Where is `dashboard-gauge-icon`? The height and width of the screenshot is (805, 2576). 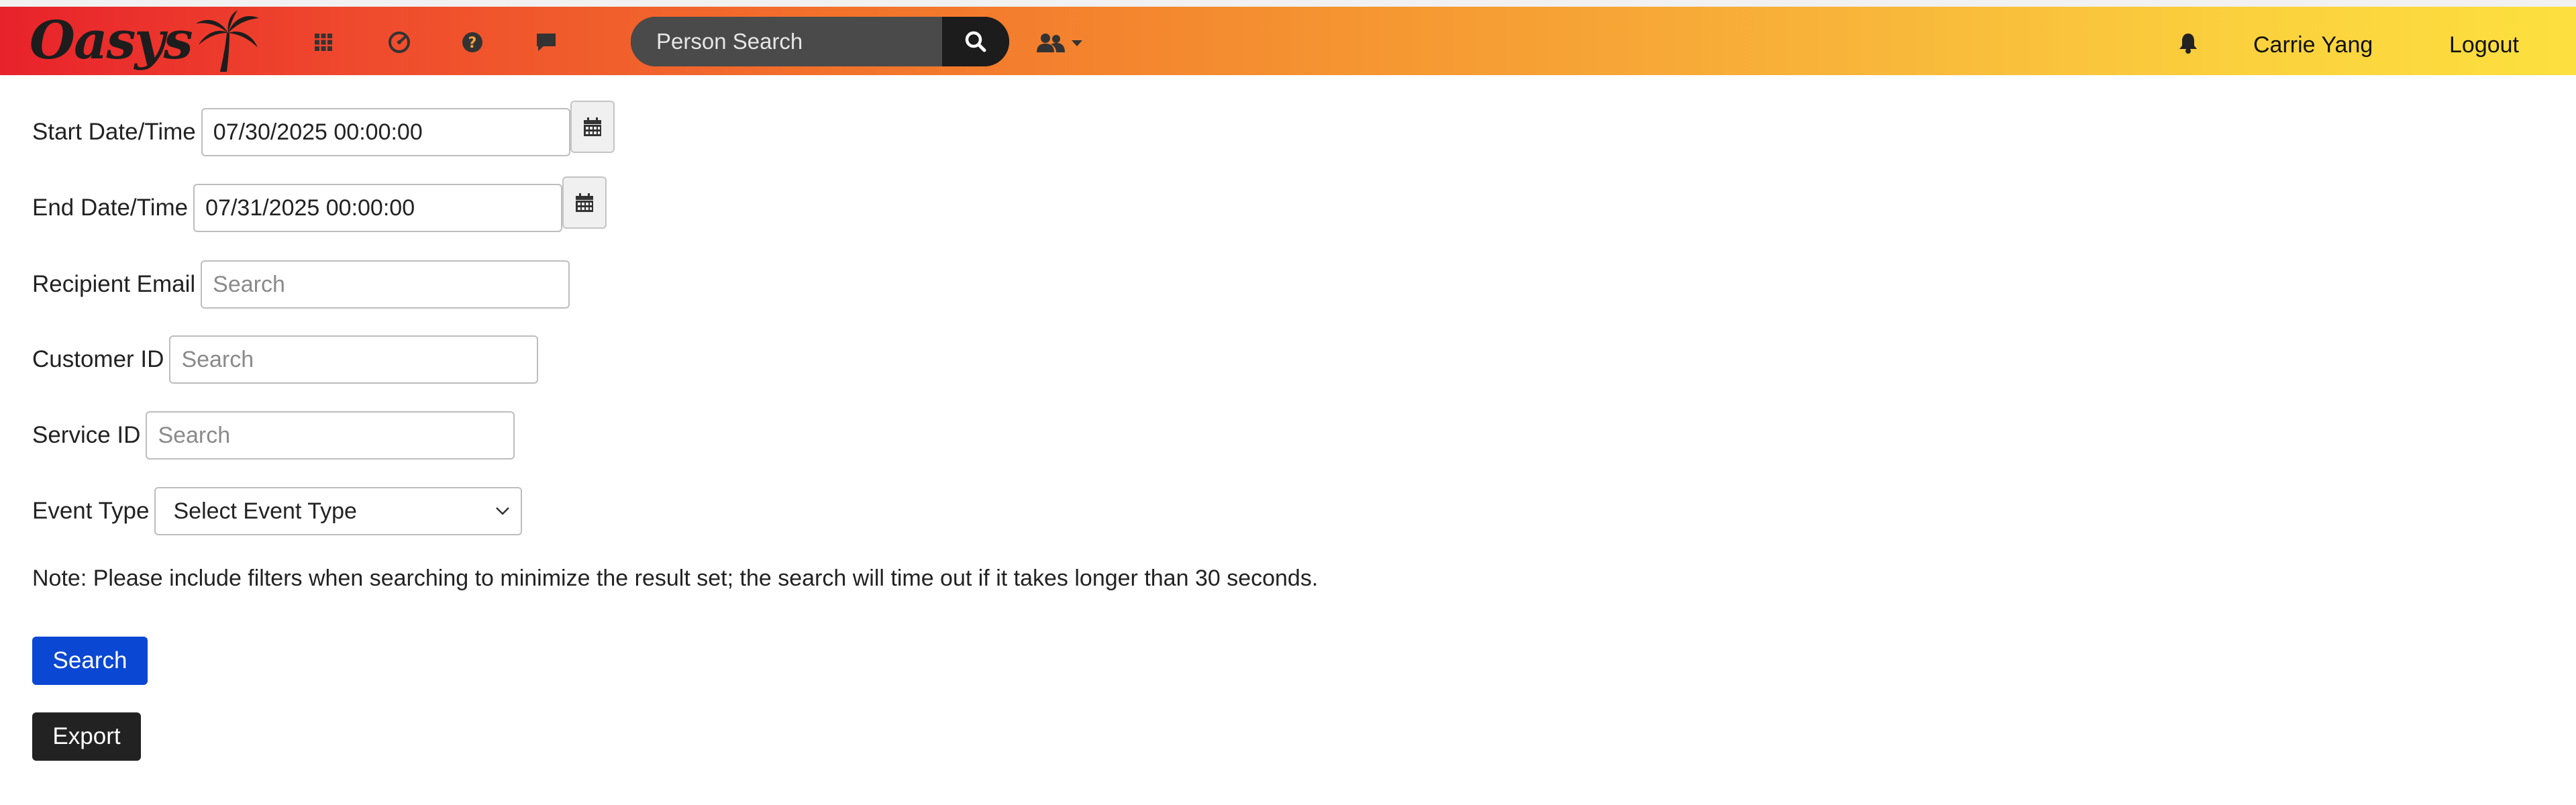
dashboard-gauge-icon is located at coordinates (399, 42).